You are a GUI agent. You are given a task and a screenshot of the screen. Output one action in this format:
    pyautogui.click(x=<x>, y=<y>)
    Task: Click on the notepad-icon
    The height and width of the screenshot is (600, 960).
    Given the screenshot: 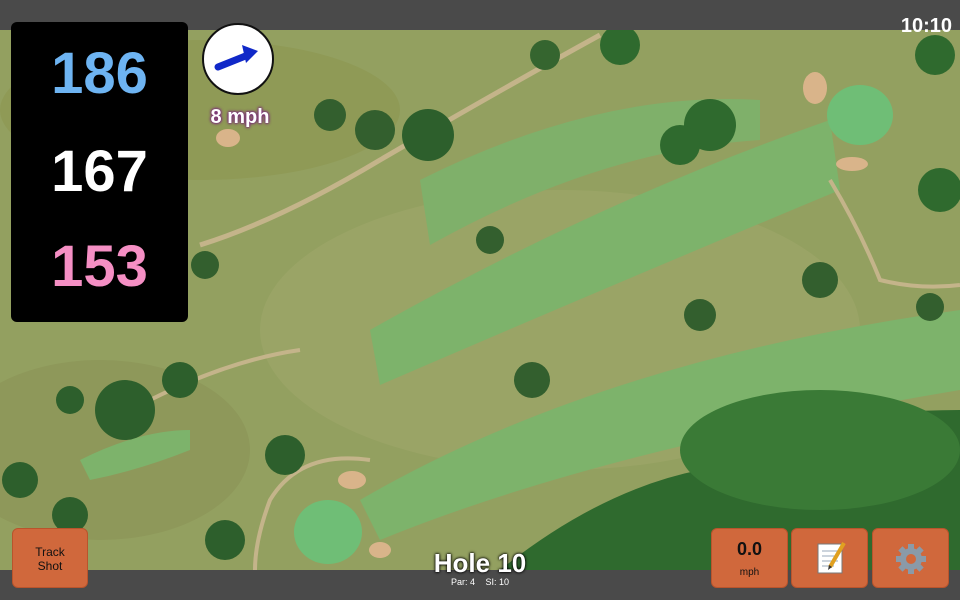 What is the action you would take?
    pyautogui.click(x=831, y=557)
    